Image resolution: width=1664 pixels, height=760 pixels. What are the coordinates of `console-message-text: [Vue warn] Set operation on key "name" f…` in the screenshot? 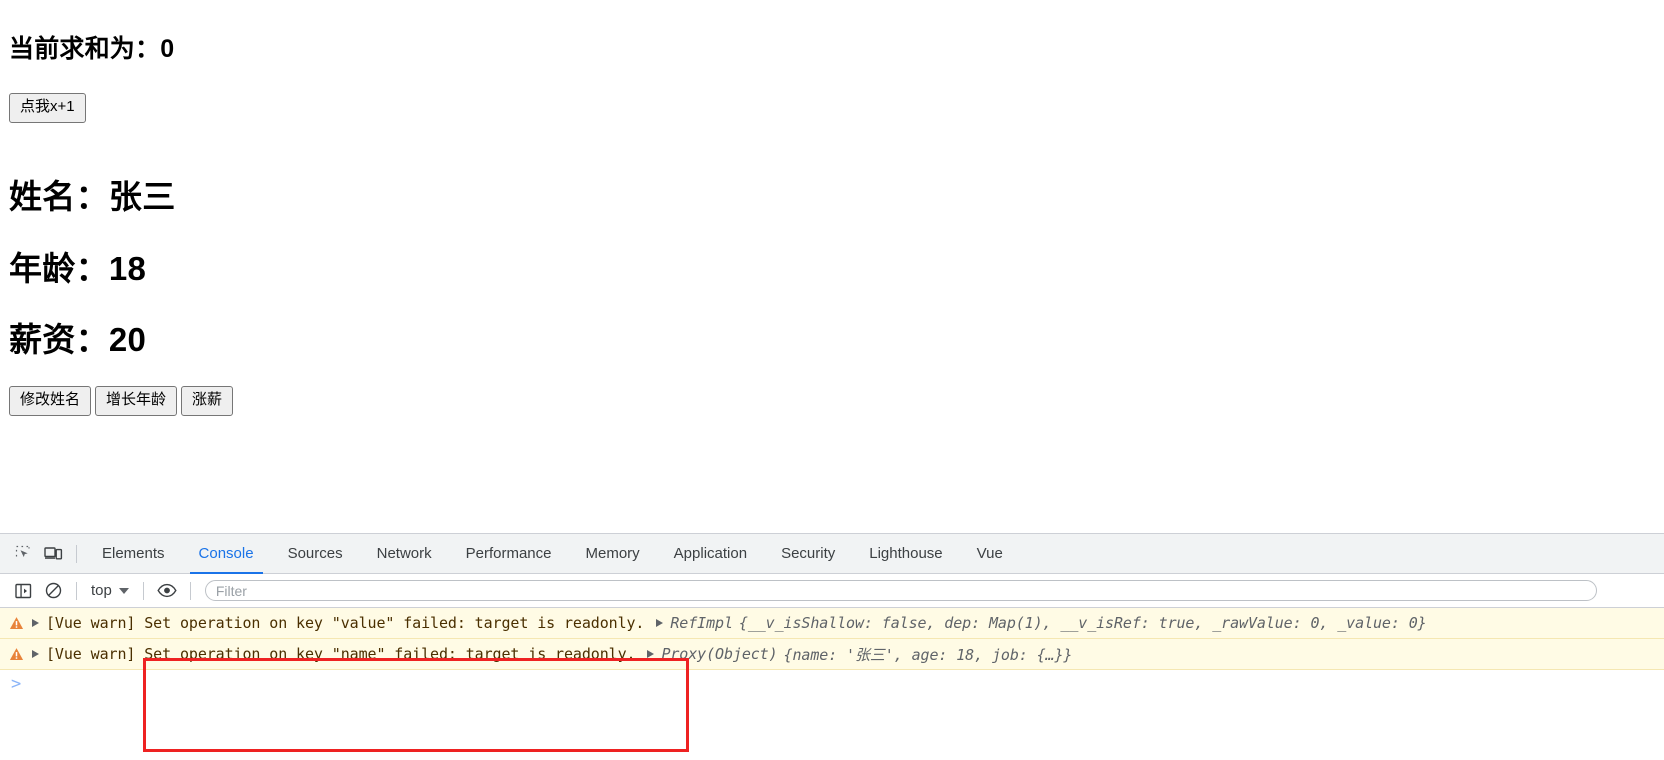 It's located at (341, 654).